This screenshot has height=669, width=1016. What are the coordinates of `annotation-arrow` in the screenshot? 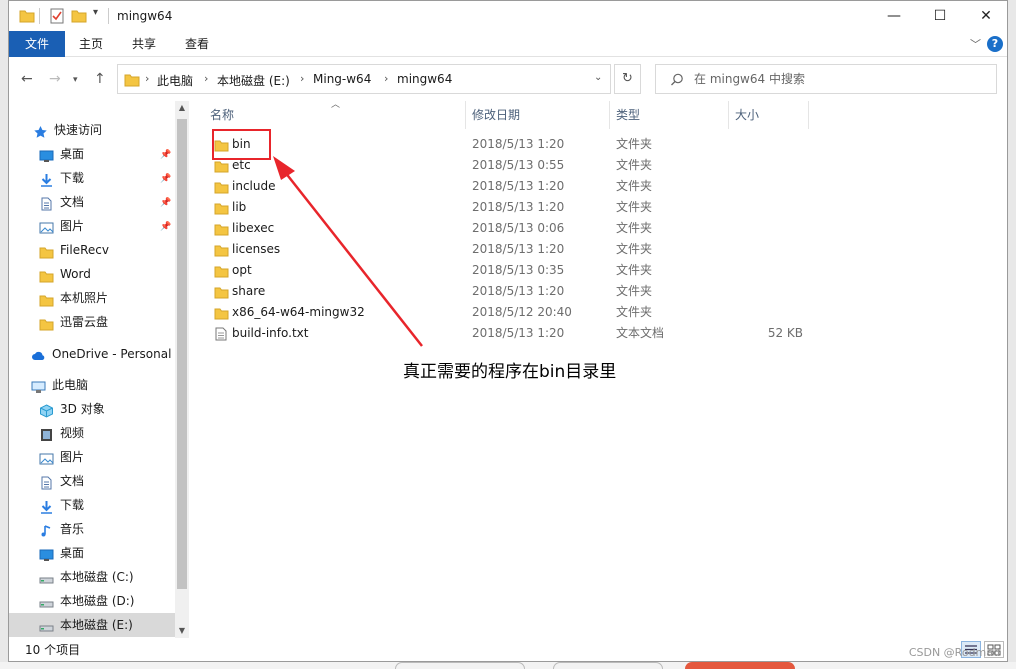 It's located at (348, 251).